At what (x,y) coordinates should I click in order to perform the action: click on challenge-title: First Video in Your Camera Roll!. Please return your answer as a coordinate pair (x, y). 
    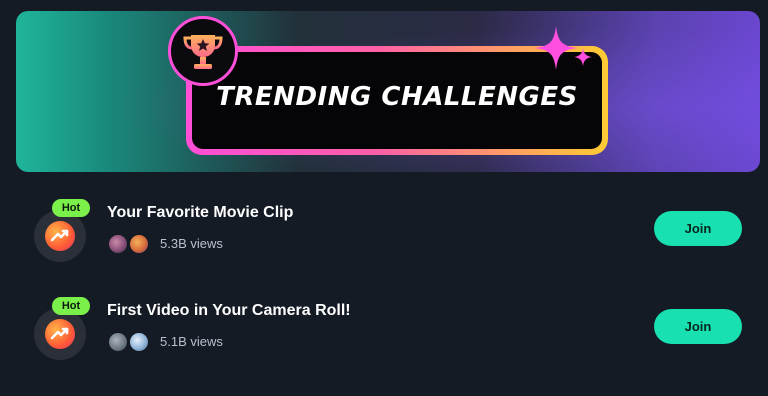
    Looking at the image, I should click on (229, 311).